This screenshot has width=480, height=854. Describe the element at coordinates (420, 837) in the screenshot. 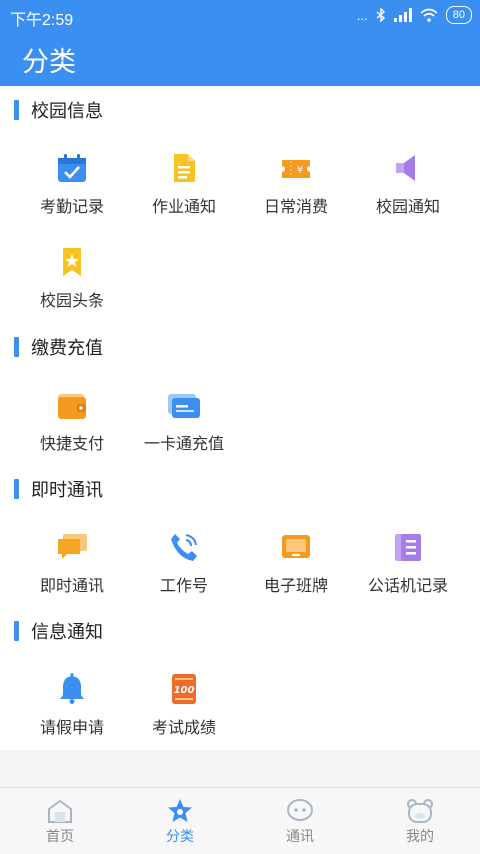

I see `tab-label: 我的` at that location.